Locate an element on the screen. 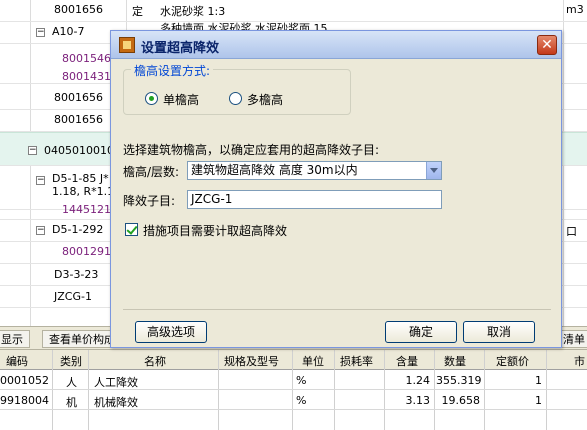  sub-item-field: JZCG-1 is located at coordinates (314, 199).